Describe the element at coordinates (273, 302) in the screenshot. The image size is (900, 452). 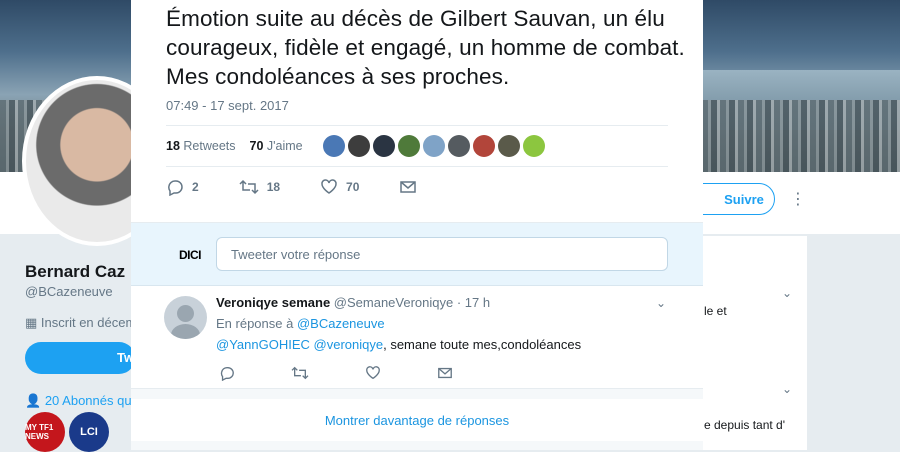
I see `reply-author-name: Veroniqye semane` at that location.